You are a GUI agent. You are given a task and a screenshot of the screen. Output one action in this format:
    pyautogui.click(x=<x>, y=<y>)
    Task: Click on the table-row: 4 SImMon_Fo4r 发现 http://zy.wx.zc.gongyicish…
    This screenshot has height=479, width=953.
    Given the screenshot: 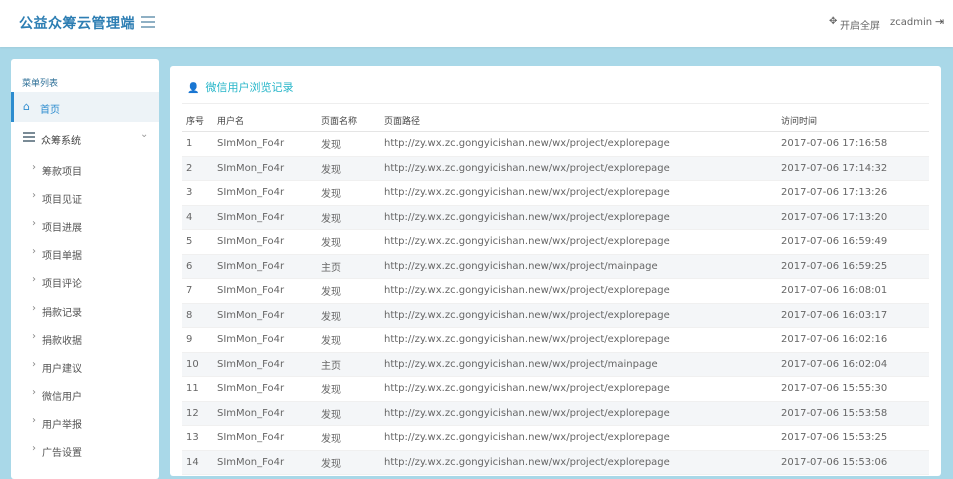 What is the action you would take?
    pyautogui.click(x=555, y=217)
    